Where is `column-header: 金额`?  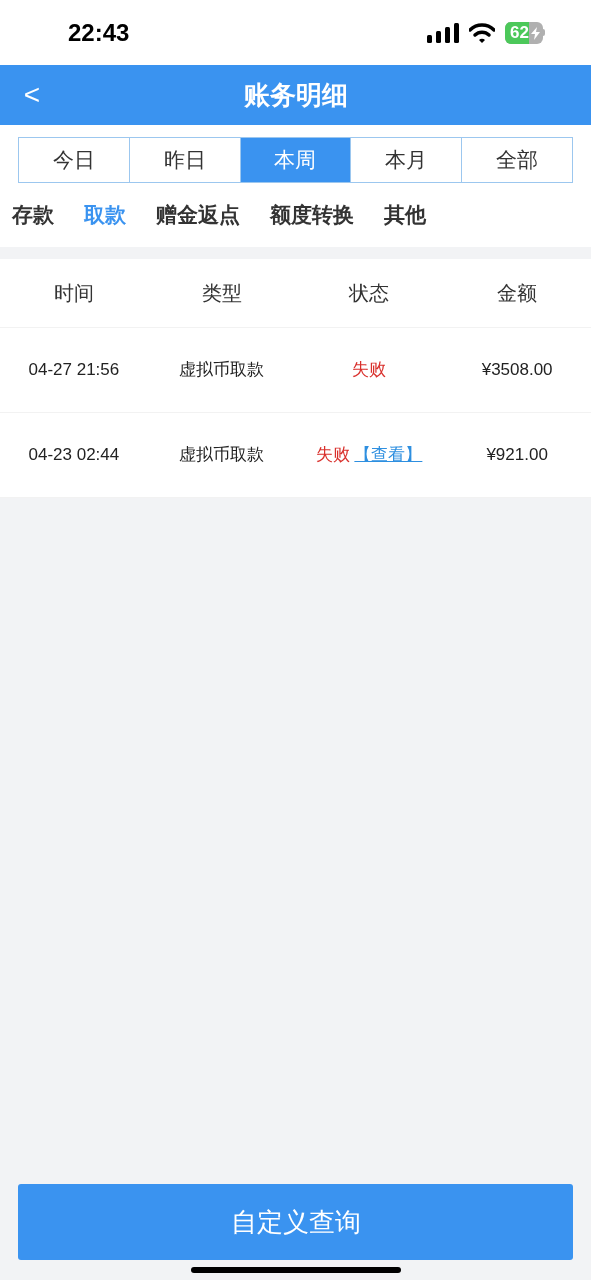
column-header: 金额 is located at coordinates (517, 293).